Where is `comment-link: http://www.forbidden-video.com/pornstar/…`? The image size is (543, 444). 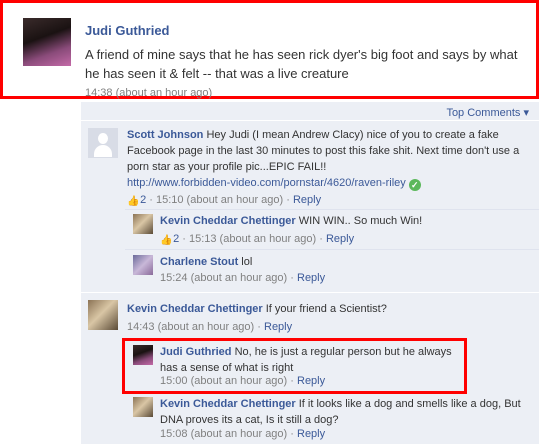 comment-link: http://www.forbidden-video.com/pornstar/… is located at coordinates (266, 183).